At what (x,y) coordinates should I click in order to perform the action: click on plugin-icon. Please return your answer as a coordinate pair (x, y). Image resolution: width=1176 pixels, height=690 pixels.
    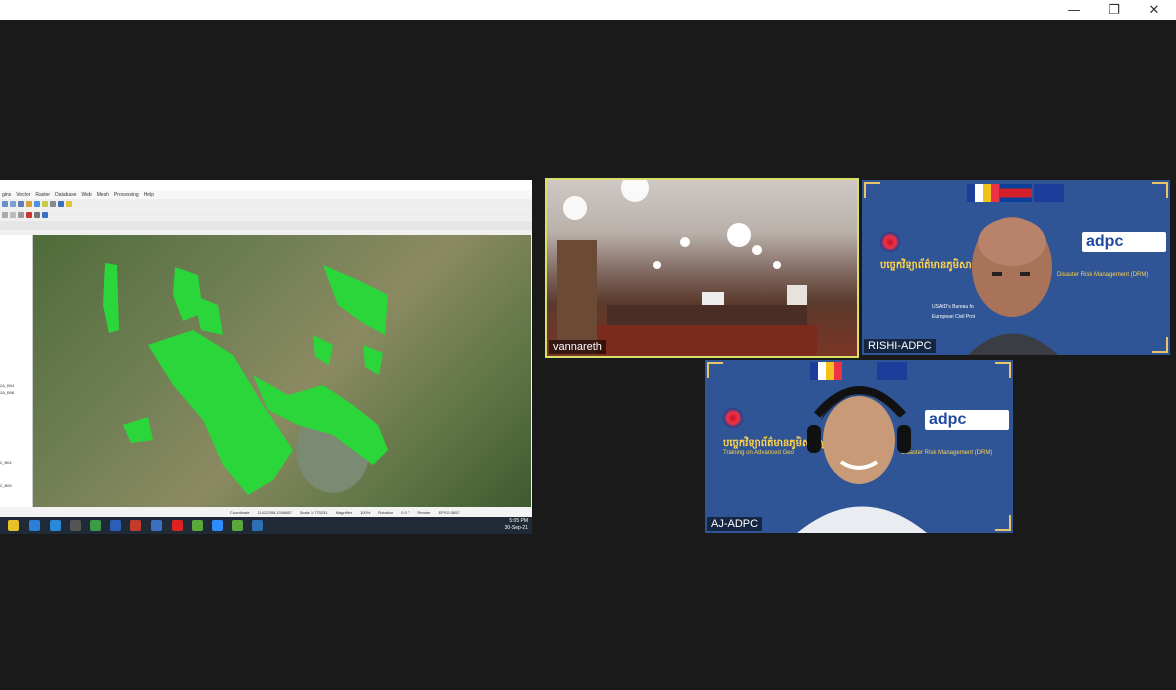
    Looking at the image, I should click on (45, 214).